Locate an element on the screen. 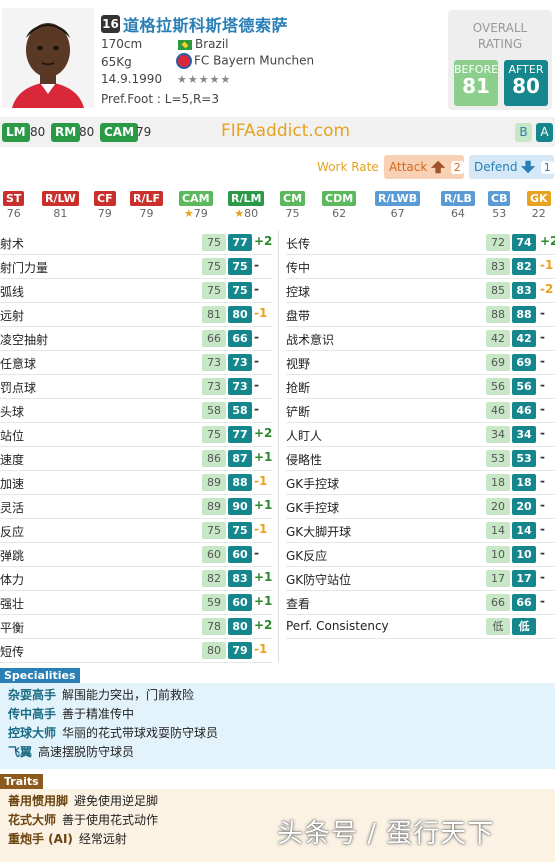 This screenshot has height=862, width=555. stat-after-value: 10 is located at coordinates (524, 554).